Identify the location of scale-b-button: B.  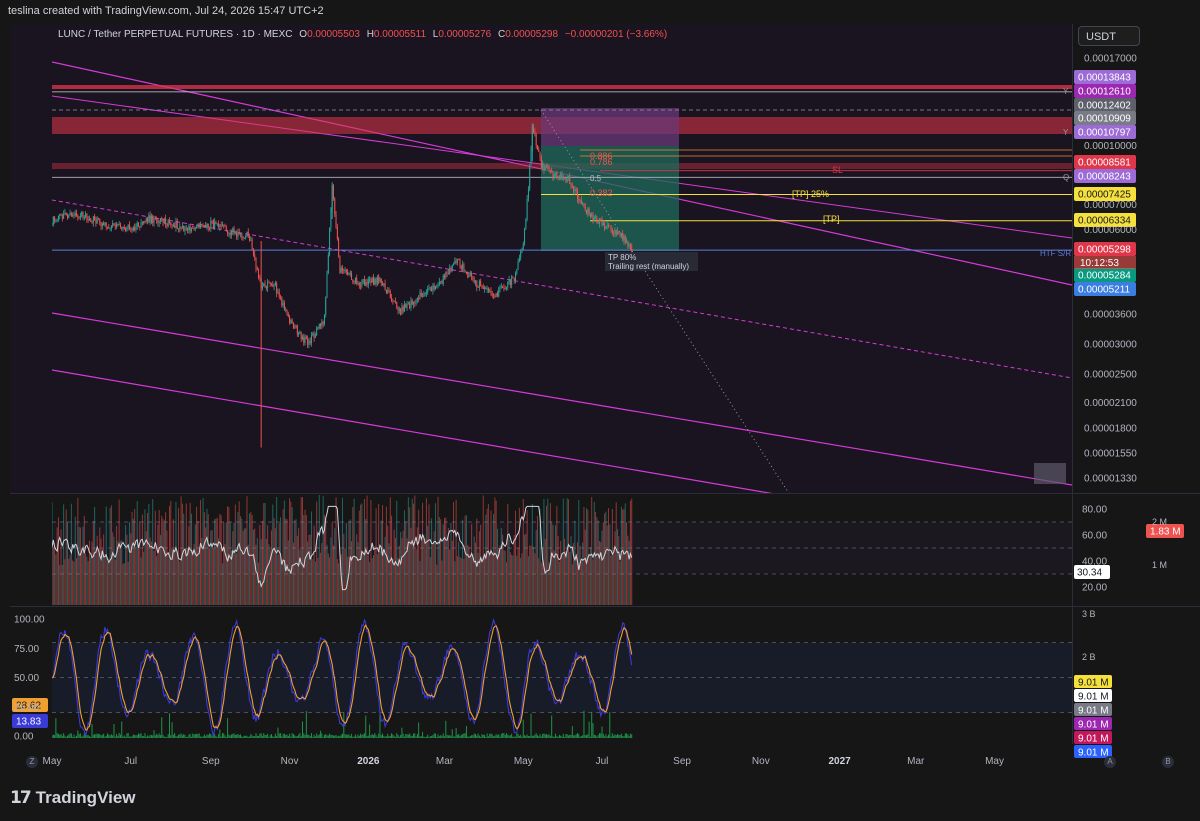
(1168, 762).